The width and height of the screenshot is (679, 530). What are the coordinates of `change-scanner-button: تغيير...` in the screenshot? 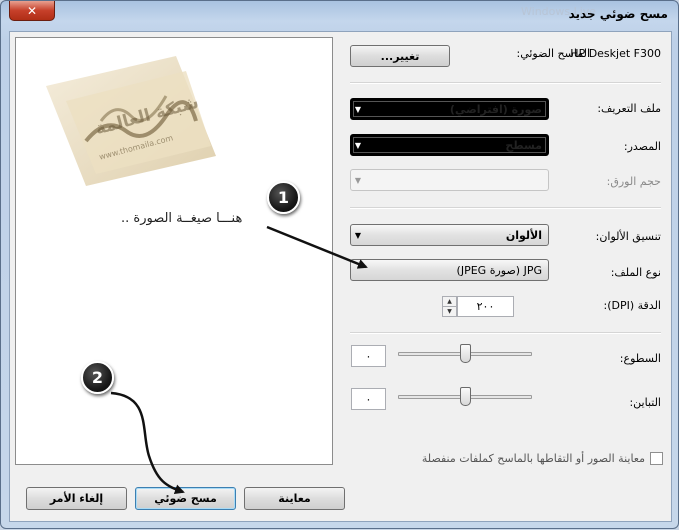 It's located at (400, 56).